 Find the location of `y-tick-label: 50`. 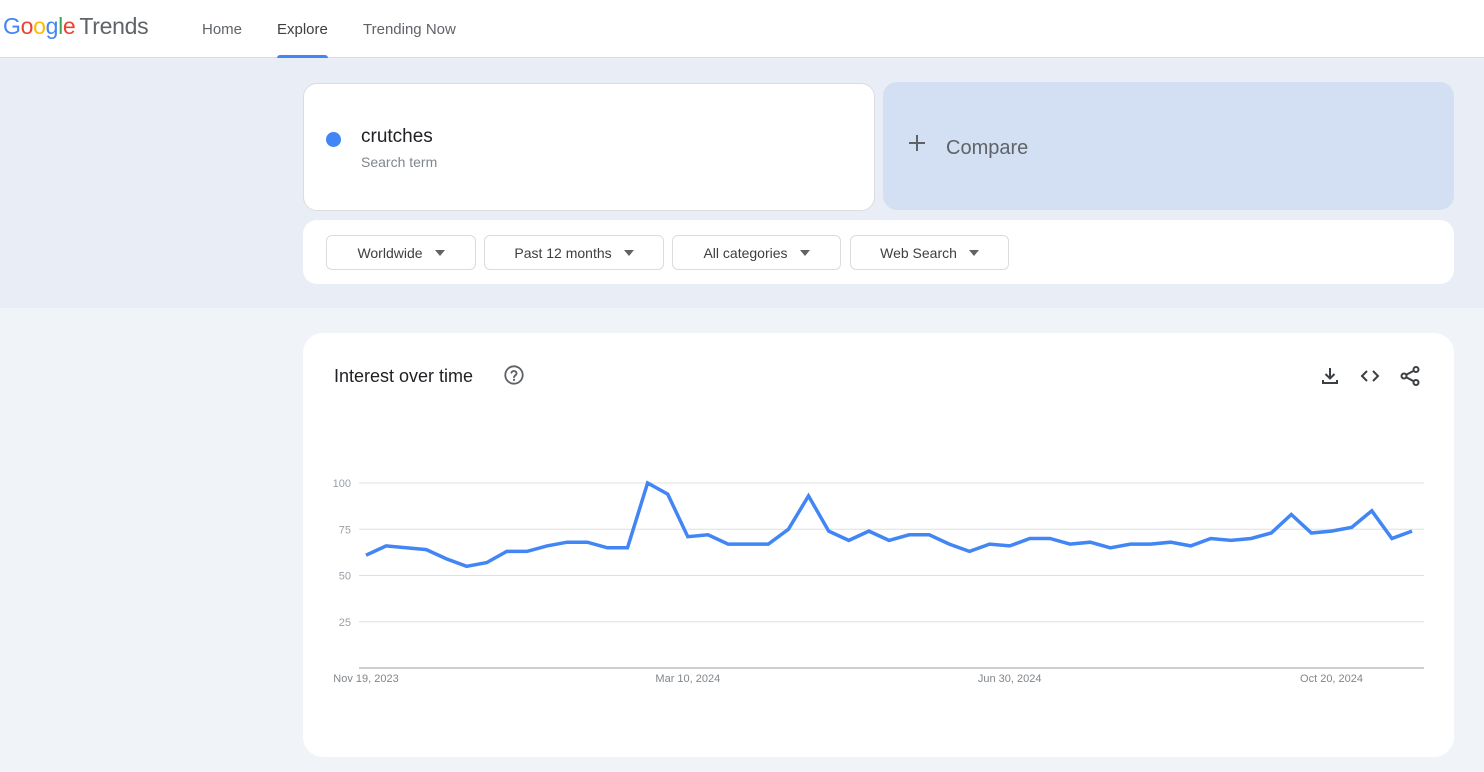

y-tick-label: 50 is located at coordinates (345, 577).